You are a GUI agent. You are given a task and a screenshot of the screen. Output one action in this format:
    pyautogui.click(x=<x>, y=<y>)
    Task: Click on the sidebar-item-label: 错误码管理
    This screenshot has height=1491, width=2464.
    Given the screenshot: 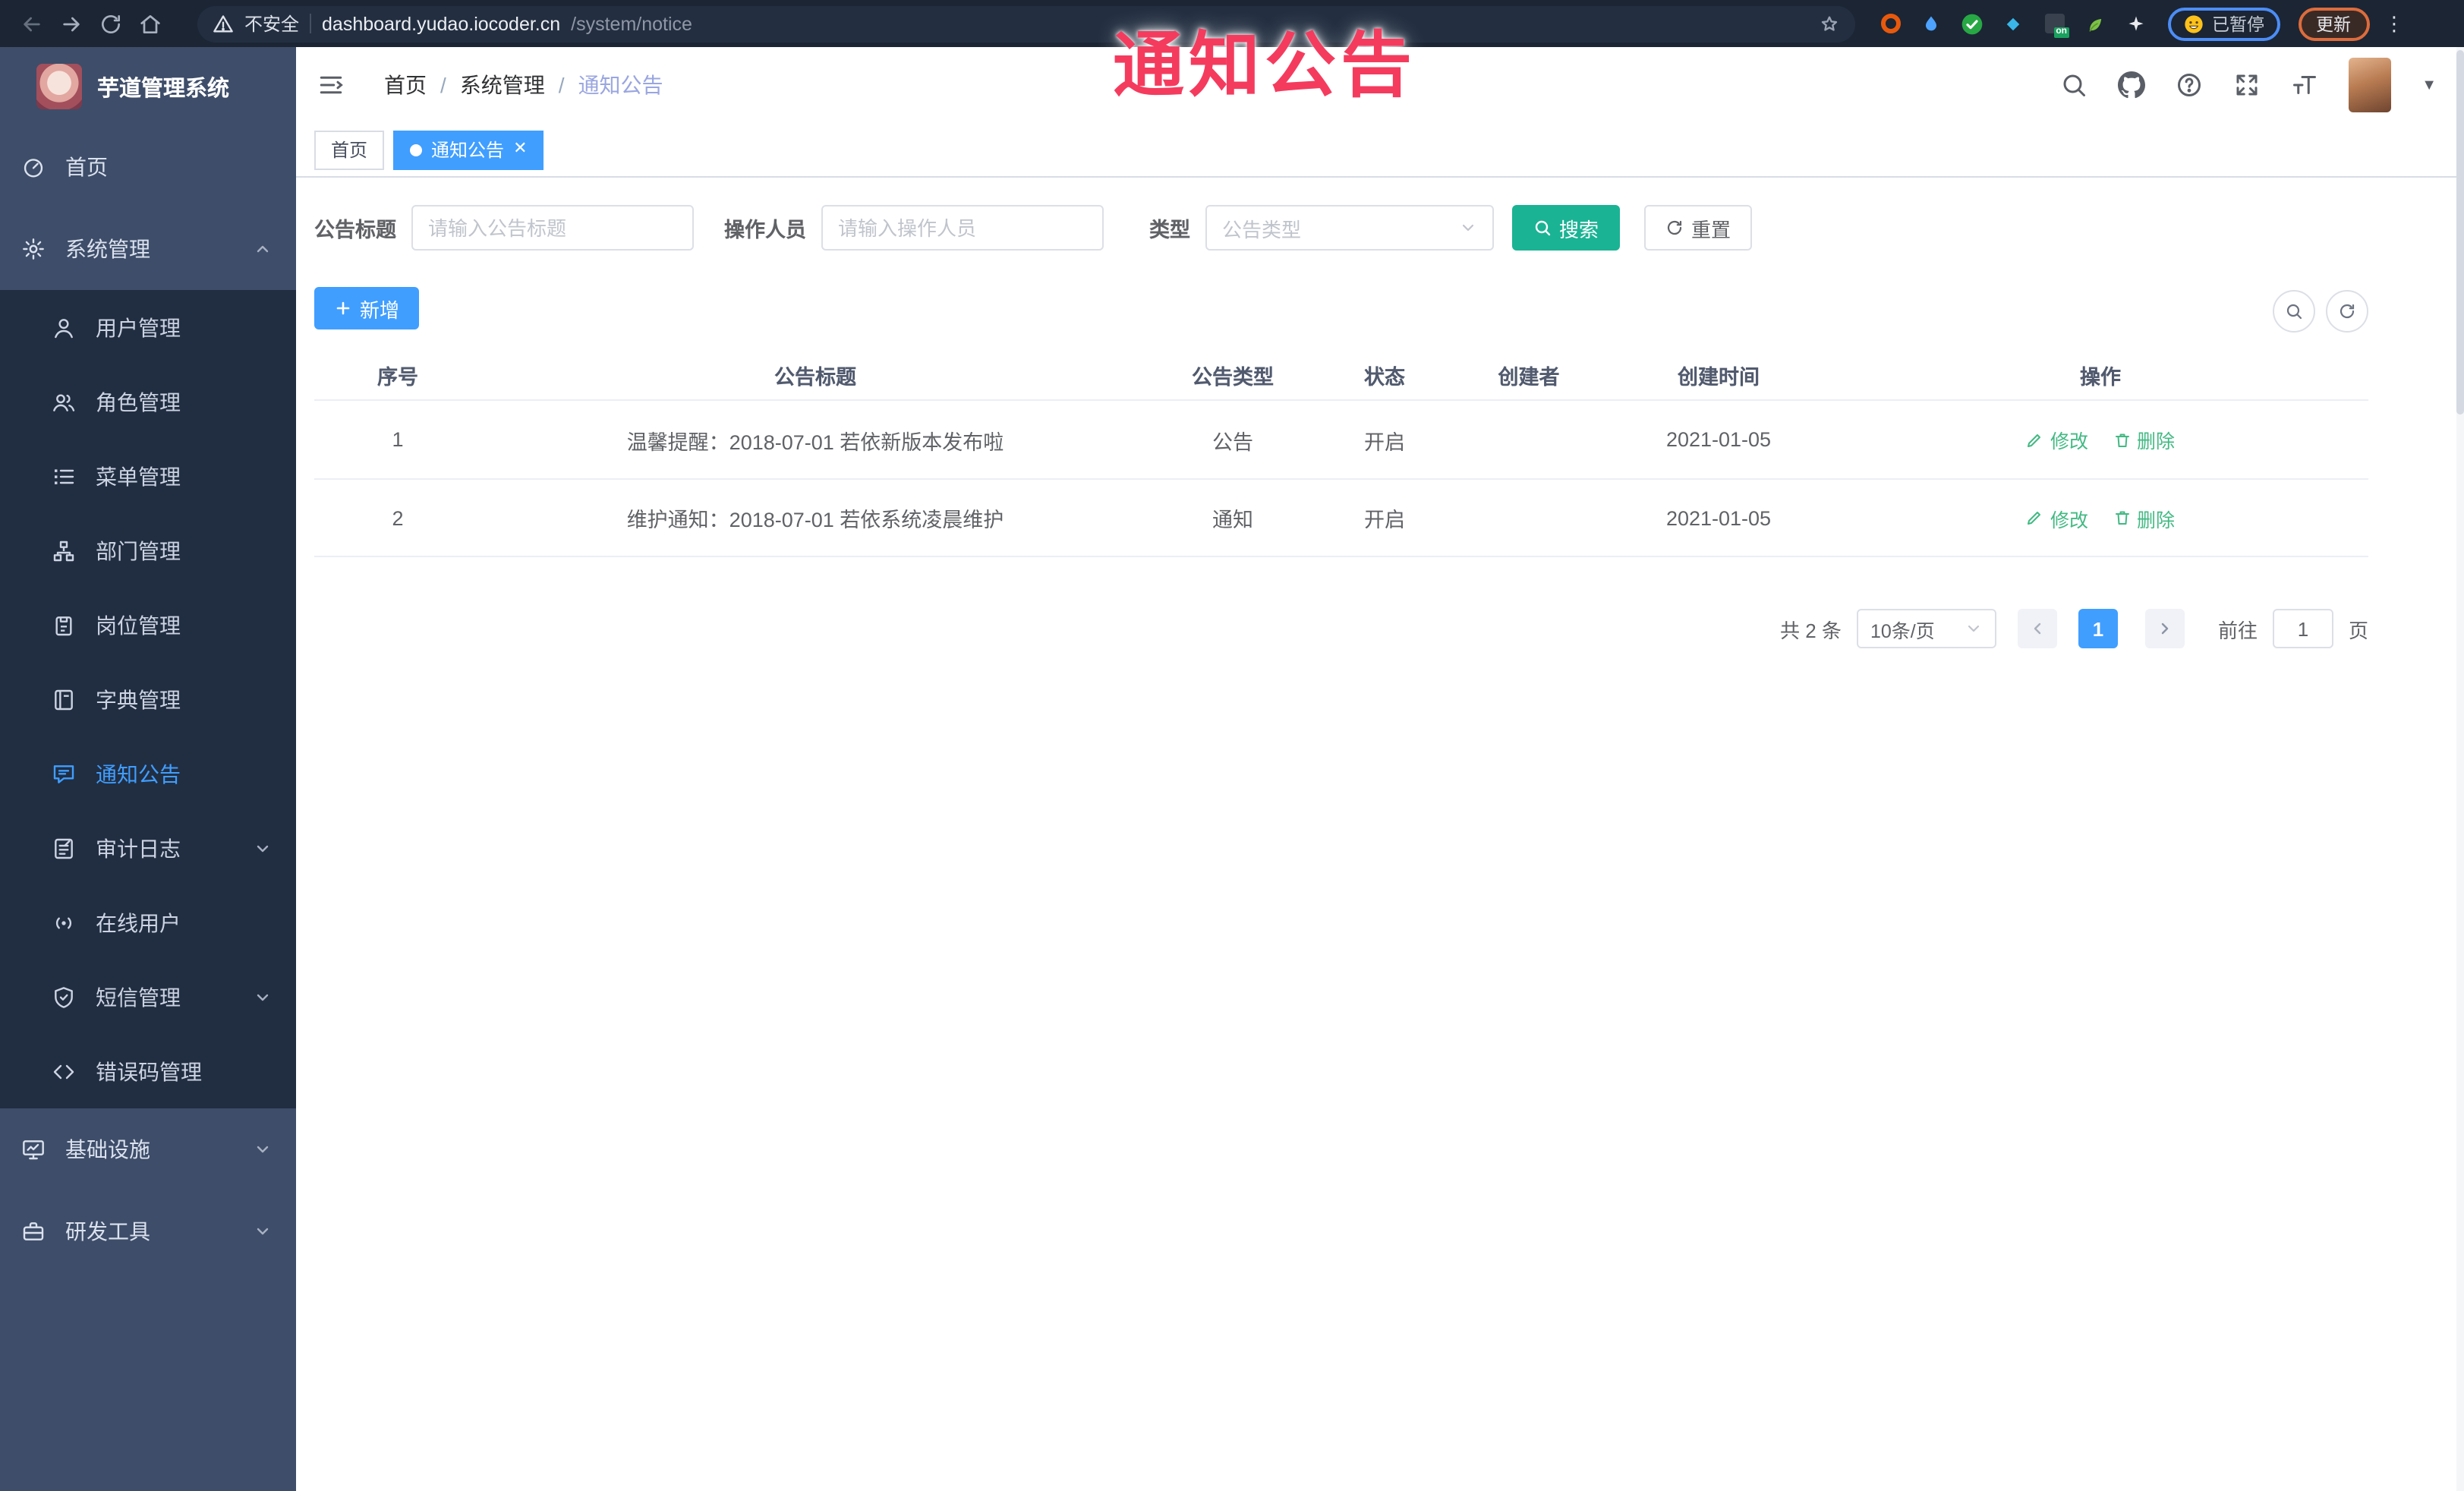 What is the action you would take?
    pyautogui.click(x=149, y=1071)
    